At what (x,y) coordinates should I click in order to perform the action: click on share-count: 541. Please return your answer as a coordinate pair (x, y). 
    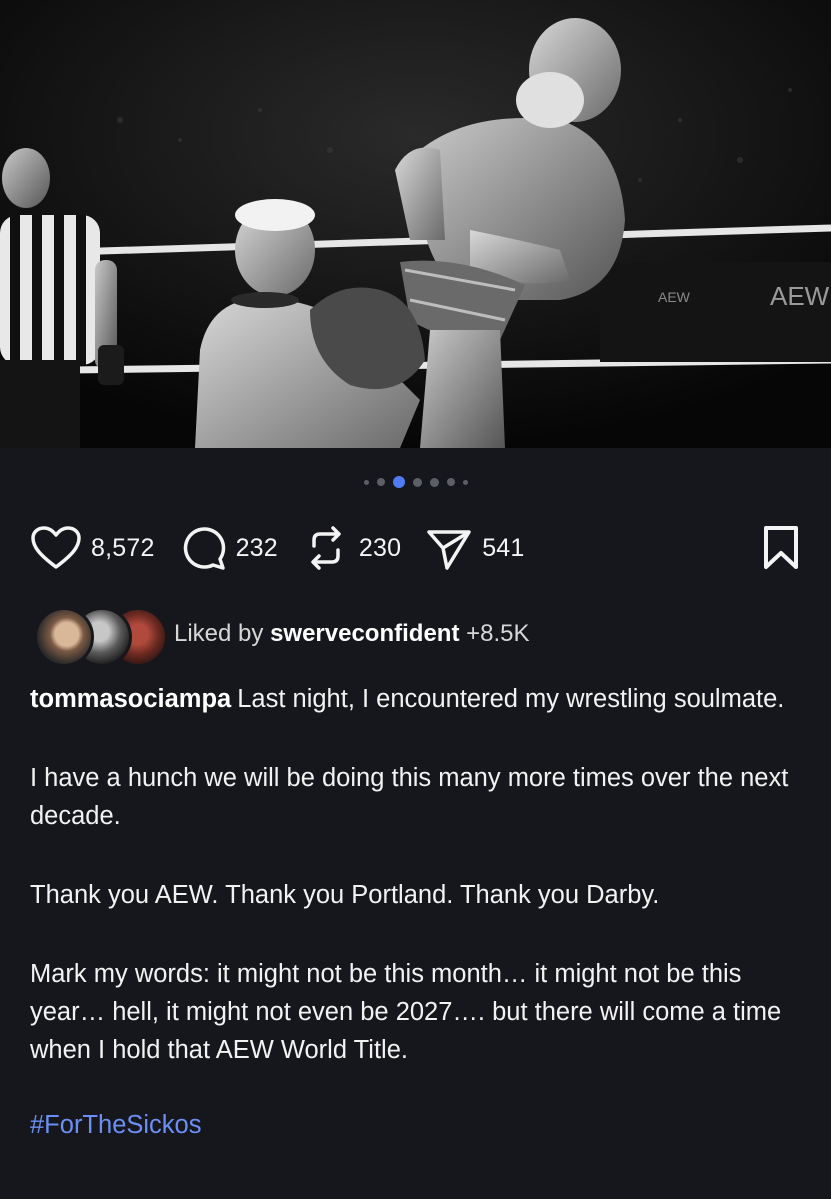
    Looking at the image, I should click on (503, 547).